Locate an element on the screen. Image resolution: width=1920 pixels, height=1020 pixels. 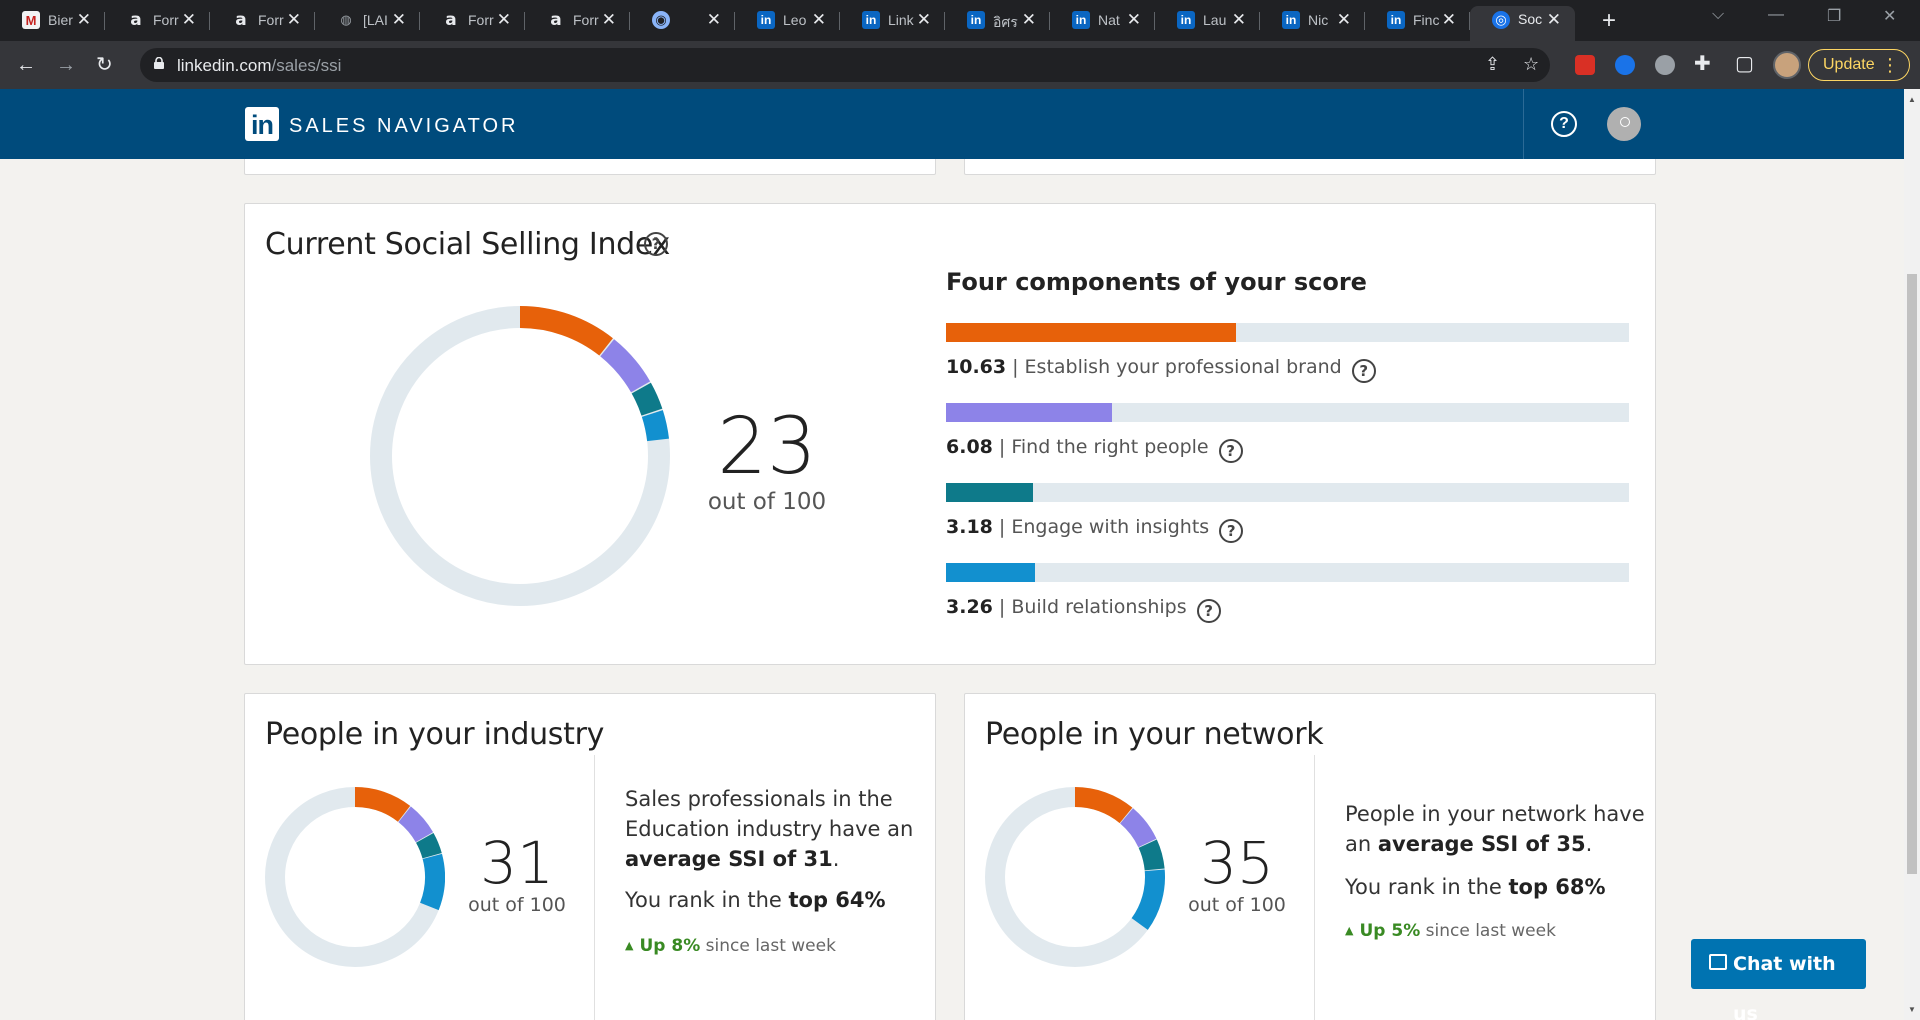
new-tab-button: + is located at coordinates (1609, 21).